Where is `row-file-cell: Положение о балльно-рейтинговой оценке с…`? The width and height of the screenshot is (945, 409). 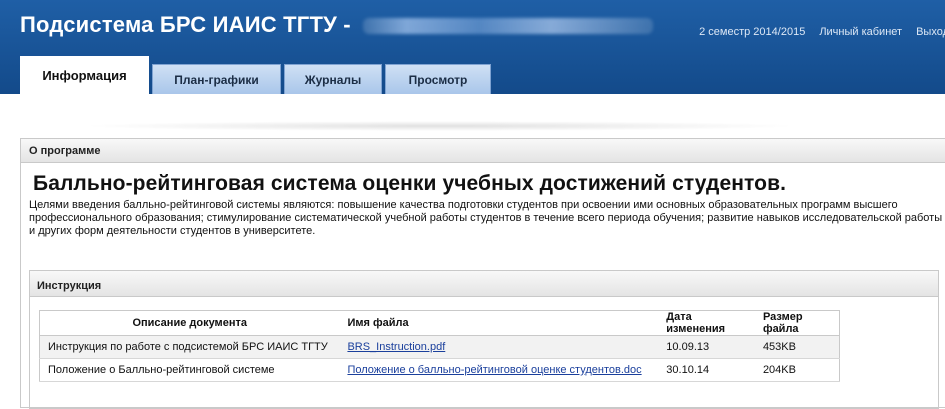
row-file-cell: Положение о балльно-рейтинговой оценке с… is located at coordinates (499, 370).